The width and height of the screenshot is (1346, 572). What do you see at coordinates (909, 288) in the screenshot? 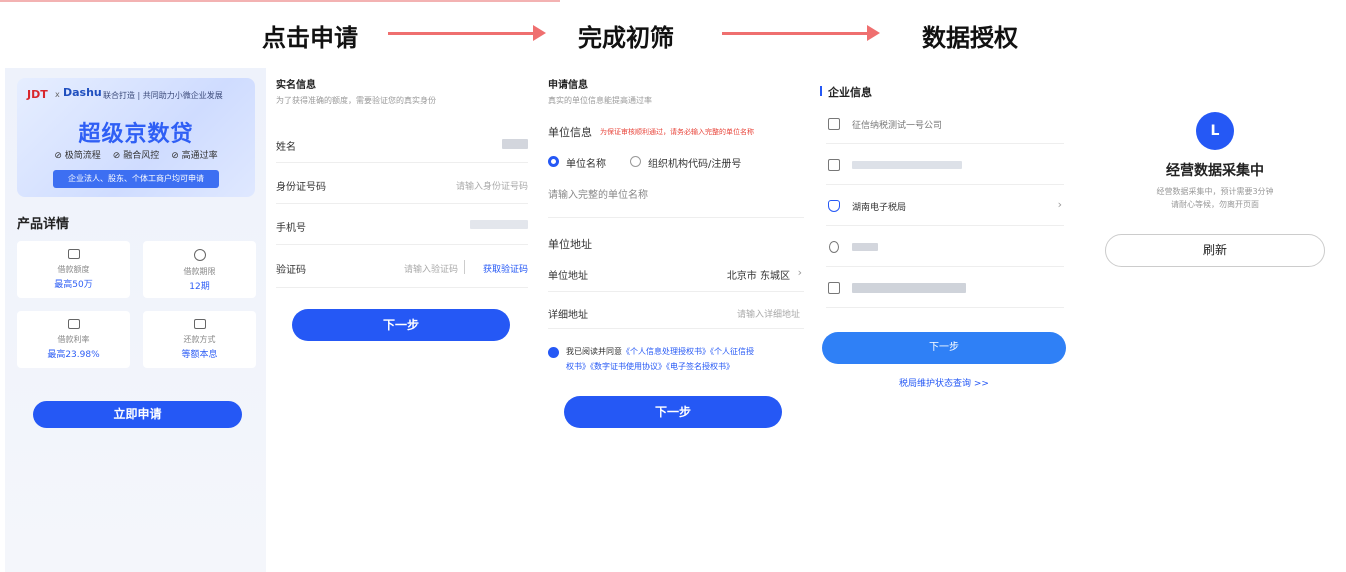
I see `legal-person-masked` at bounding box center [909, 288].